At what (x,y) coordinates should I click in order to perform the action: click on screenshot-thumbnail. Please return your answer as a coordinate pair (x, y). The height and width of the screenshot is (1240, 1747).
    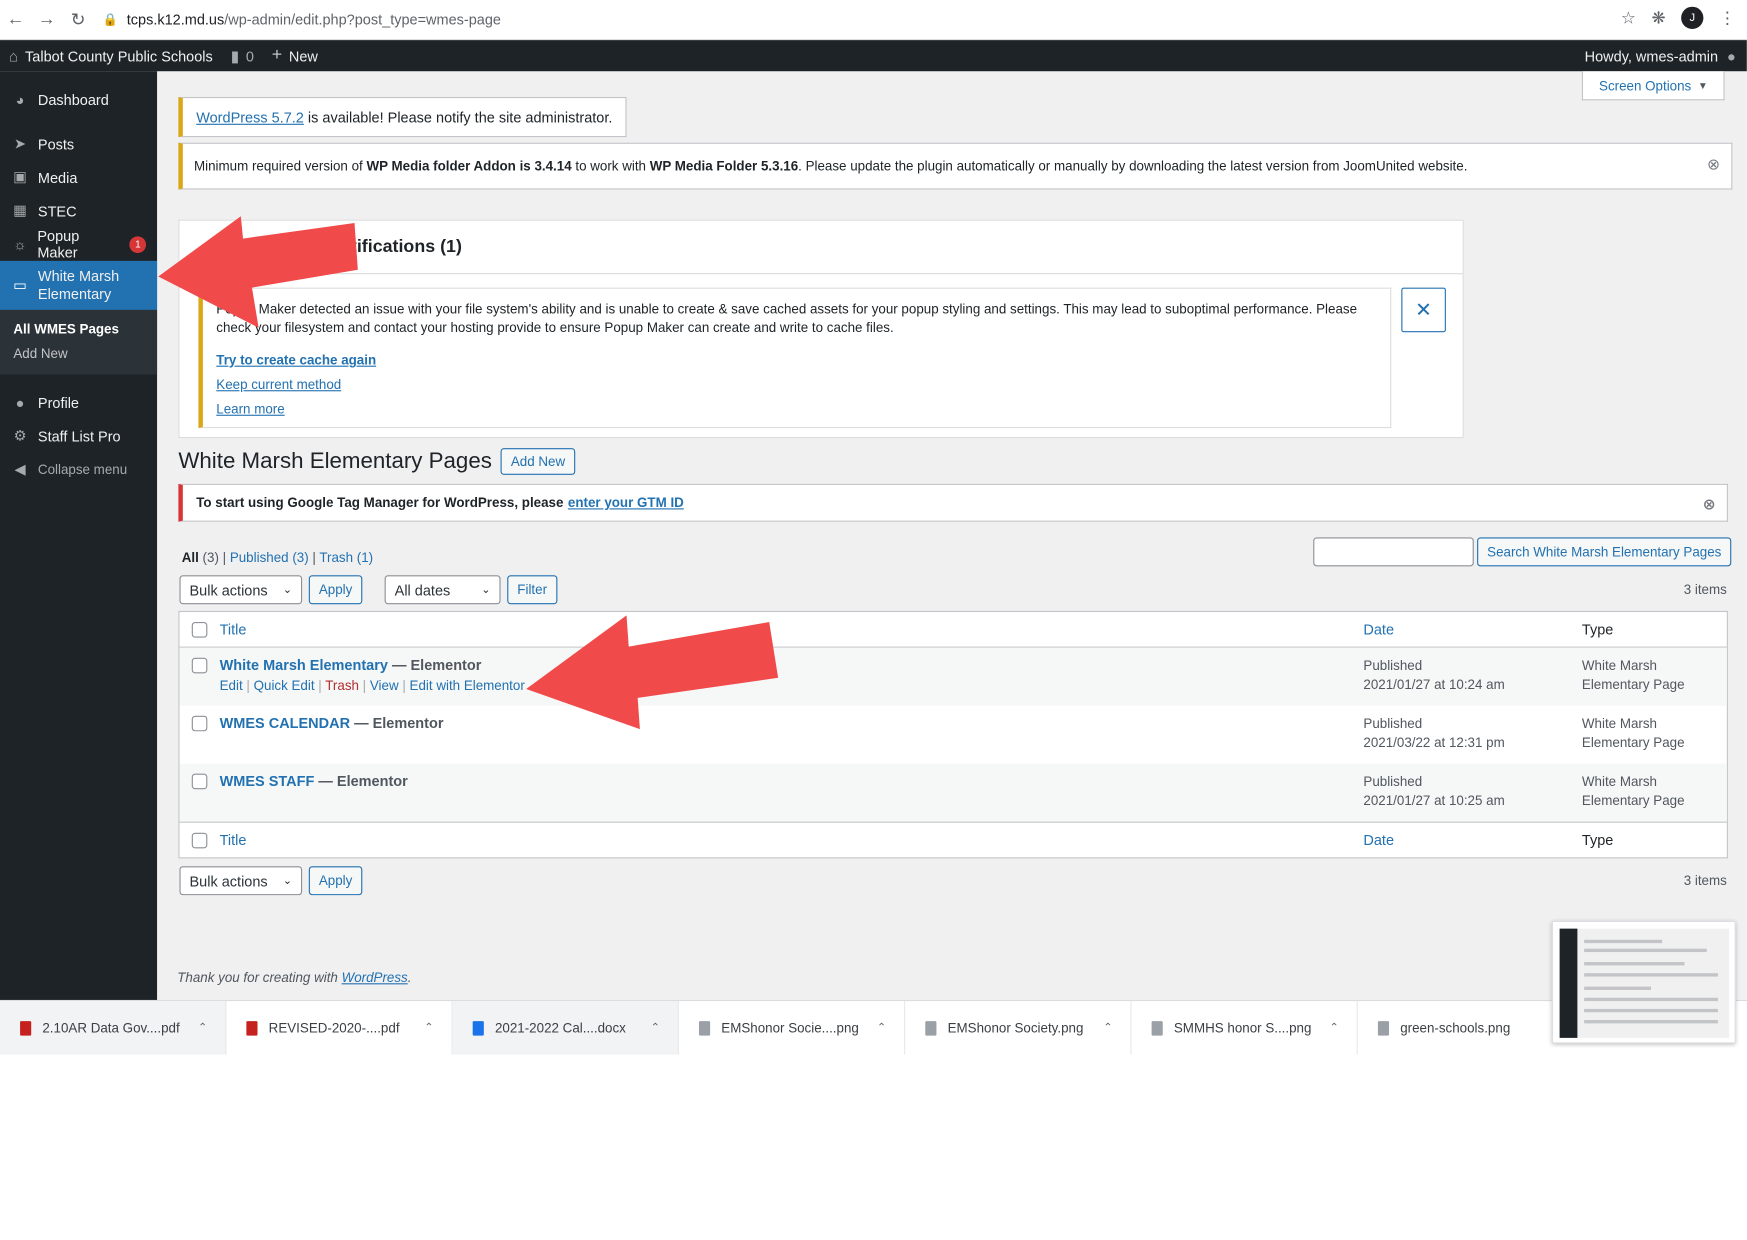
    Looking at the image, I should click on (1643, 982).